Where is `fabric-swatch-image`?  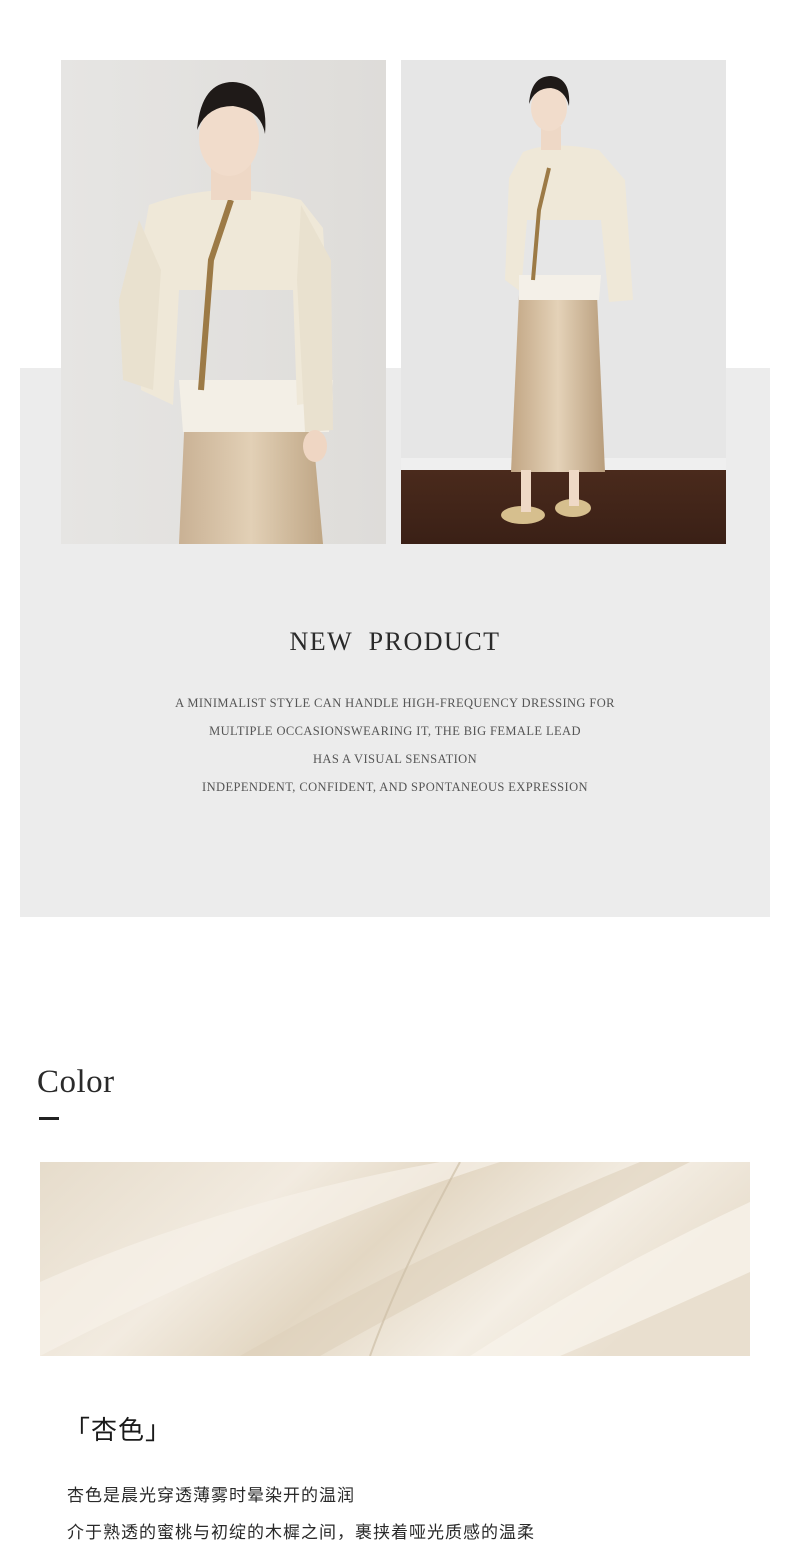 fabric-swatch-image is located at coordinates (395, 1259).